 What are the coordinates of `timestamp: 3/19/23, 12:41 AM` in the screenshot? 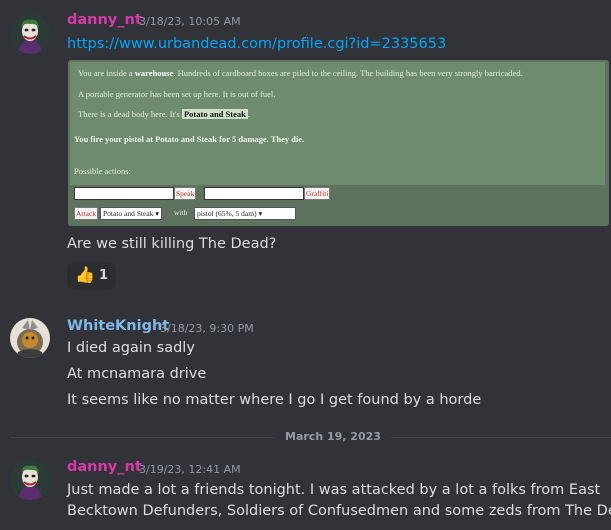 It's located at (190, 469).